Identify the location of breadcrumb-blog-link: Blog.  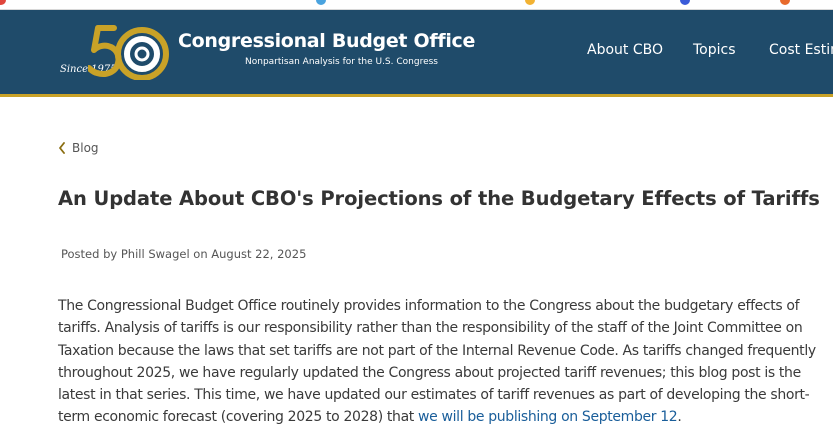
(78, 148).